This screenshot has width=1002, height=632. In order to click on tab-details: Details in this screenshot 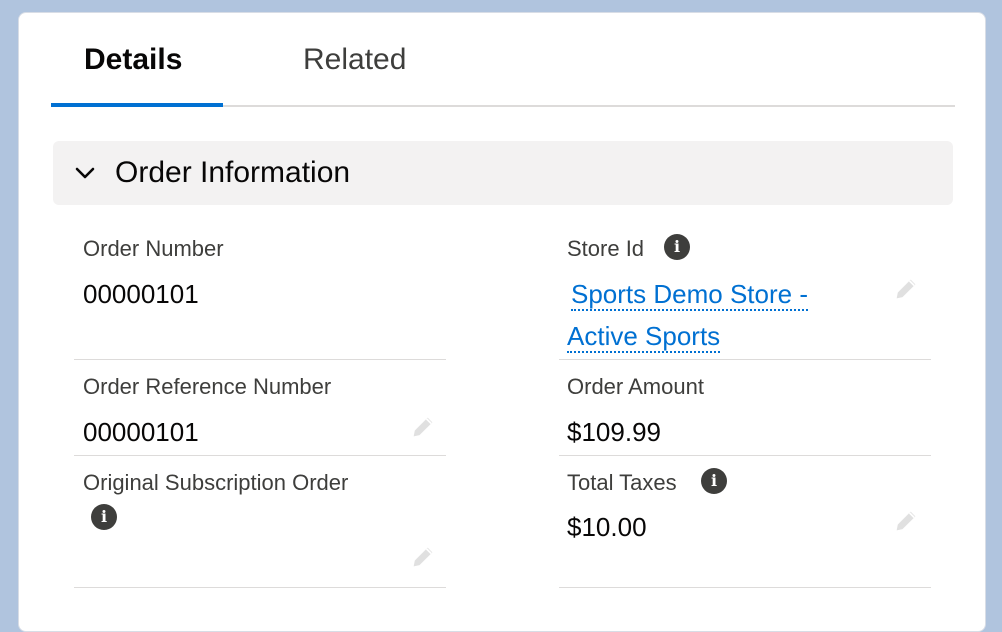, I will do `click(133, 60)`.